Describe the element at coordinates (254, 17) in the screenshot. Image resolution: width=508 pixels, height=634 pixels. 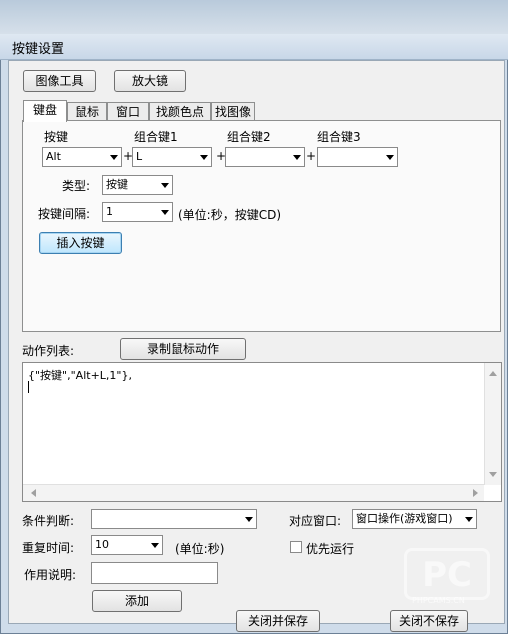
I see `desktop-background` at that location.